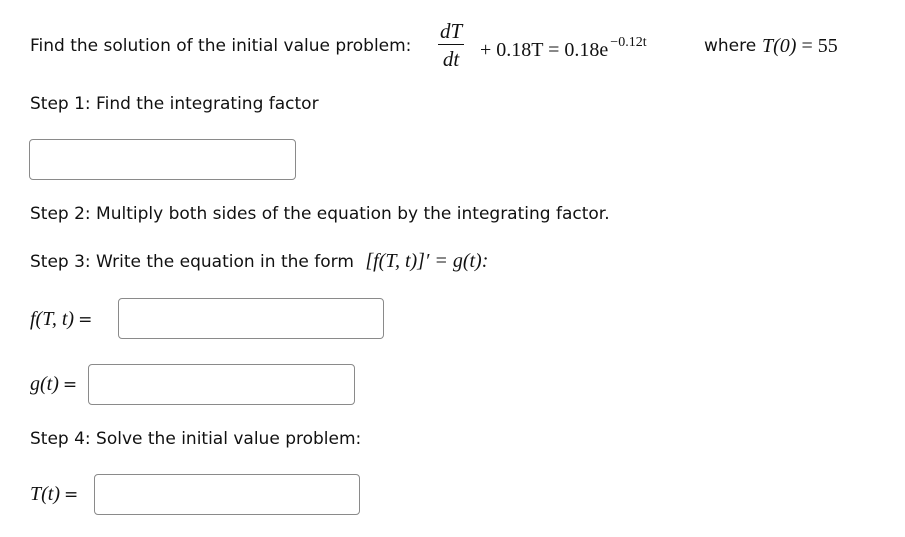 The width and height of the screenshot is (905, 537). I want to click on equation-exponent: −0.12t, so click(628, 42).